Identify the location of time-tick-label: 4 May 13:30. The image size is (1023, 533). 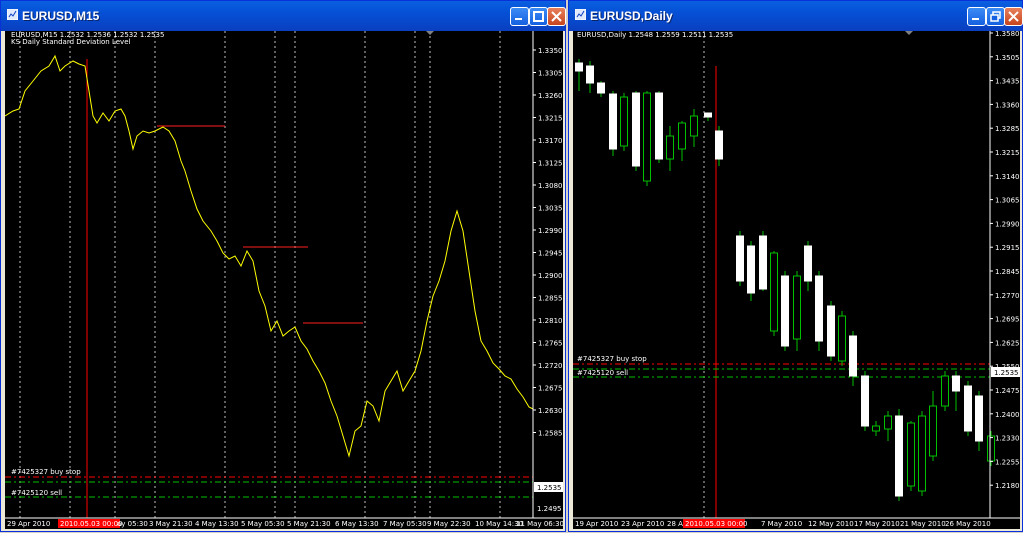
(217, 524).